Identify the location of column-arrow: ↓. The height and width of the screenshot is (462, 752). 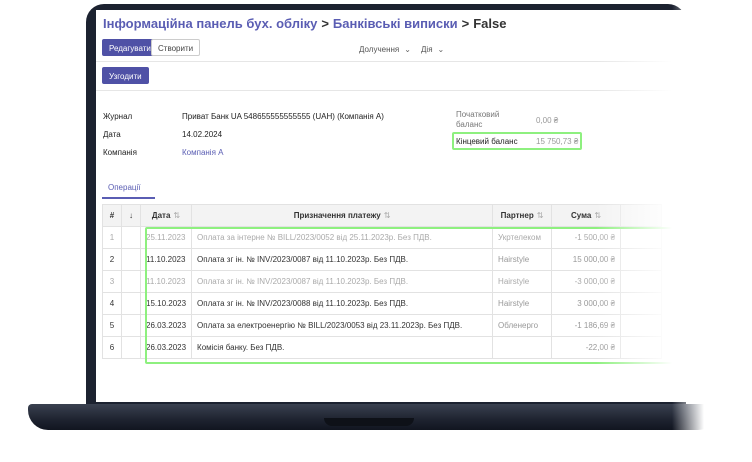
(131, 215).